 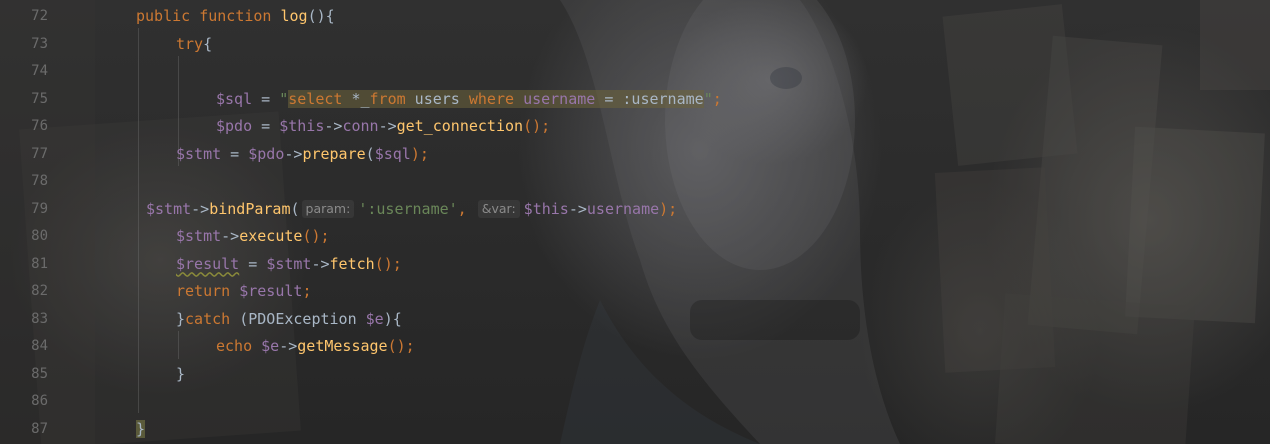 What do you see at coordinates (39, 318) in the screenshot?
I see `line-number: 83` at bounding box center [39, 318].